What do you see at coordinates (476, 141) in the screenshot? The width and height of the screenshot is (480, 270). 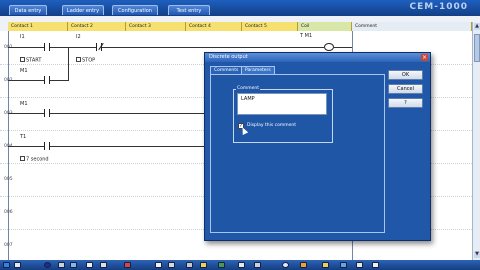 I see `vertical-scrollbar: ▲ ▼` at bounding box center [476, 141].